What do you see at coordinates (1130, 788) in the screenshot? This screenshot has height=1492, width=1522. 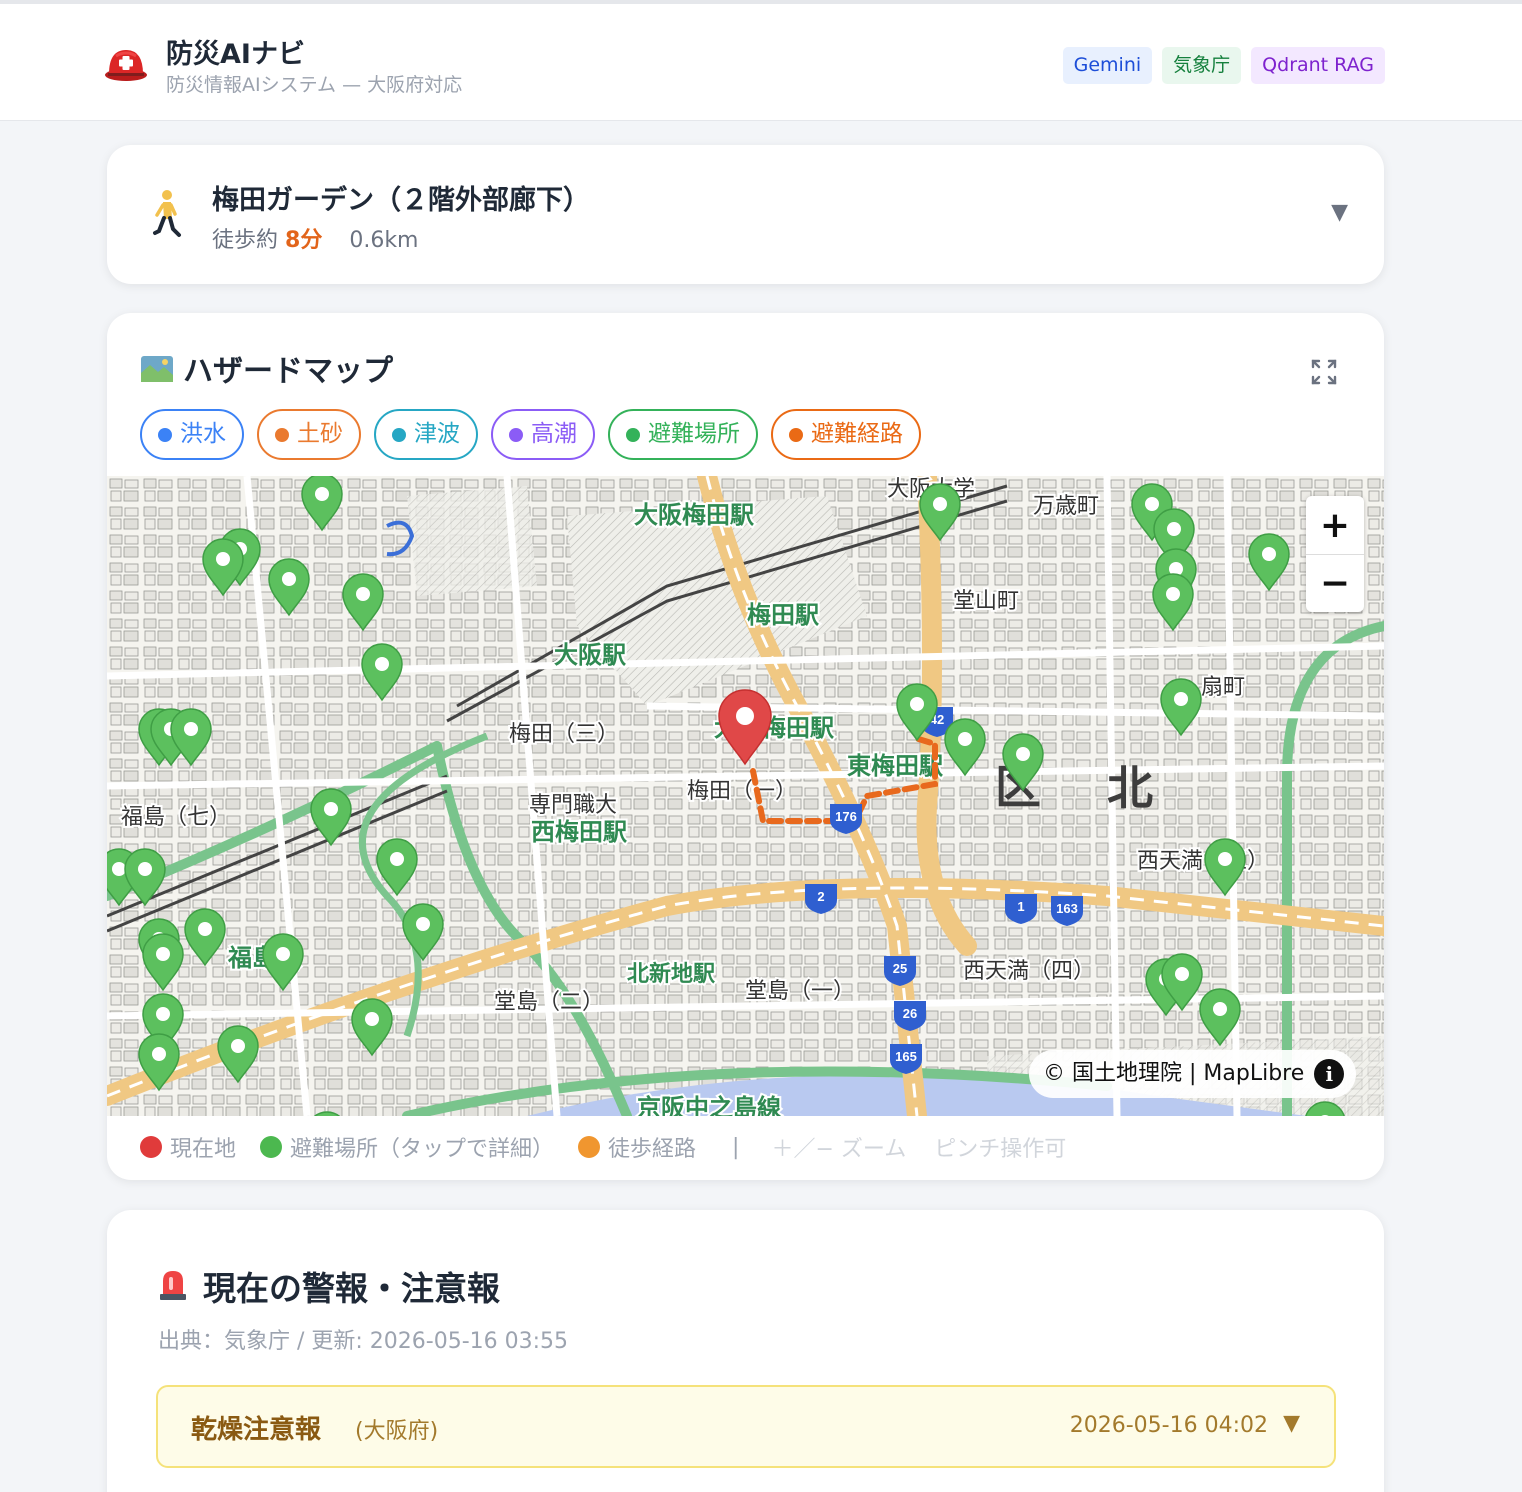 I see `map-label-kita-ku: 北` at bounding box center [1130, 788].